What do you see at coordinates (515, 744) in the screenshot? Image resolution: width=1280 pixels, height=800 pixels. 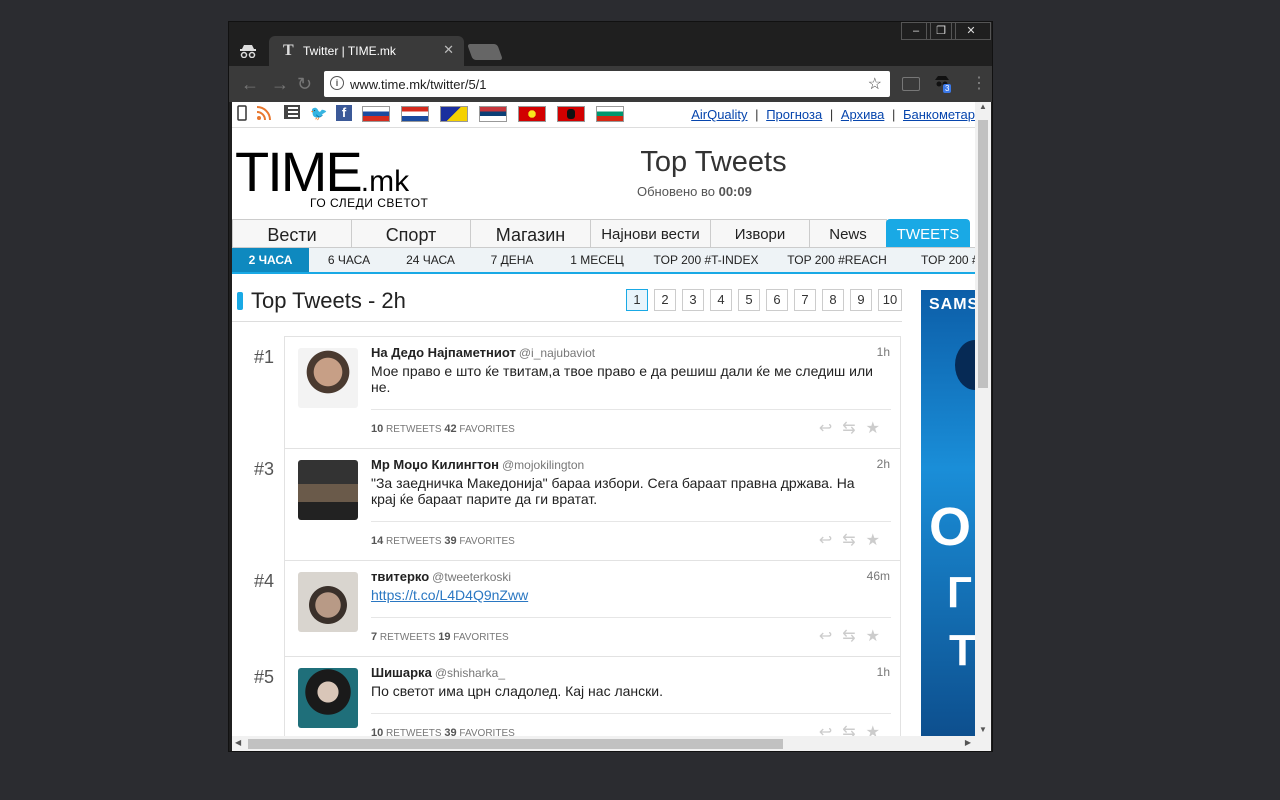 I see `horizontal-scroll-thumb` at bounding box center [515, 744].